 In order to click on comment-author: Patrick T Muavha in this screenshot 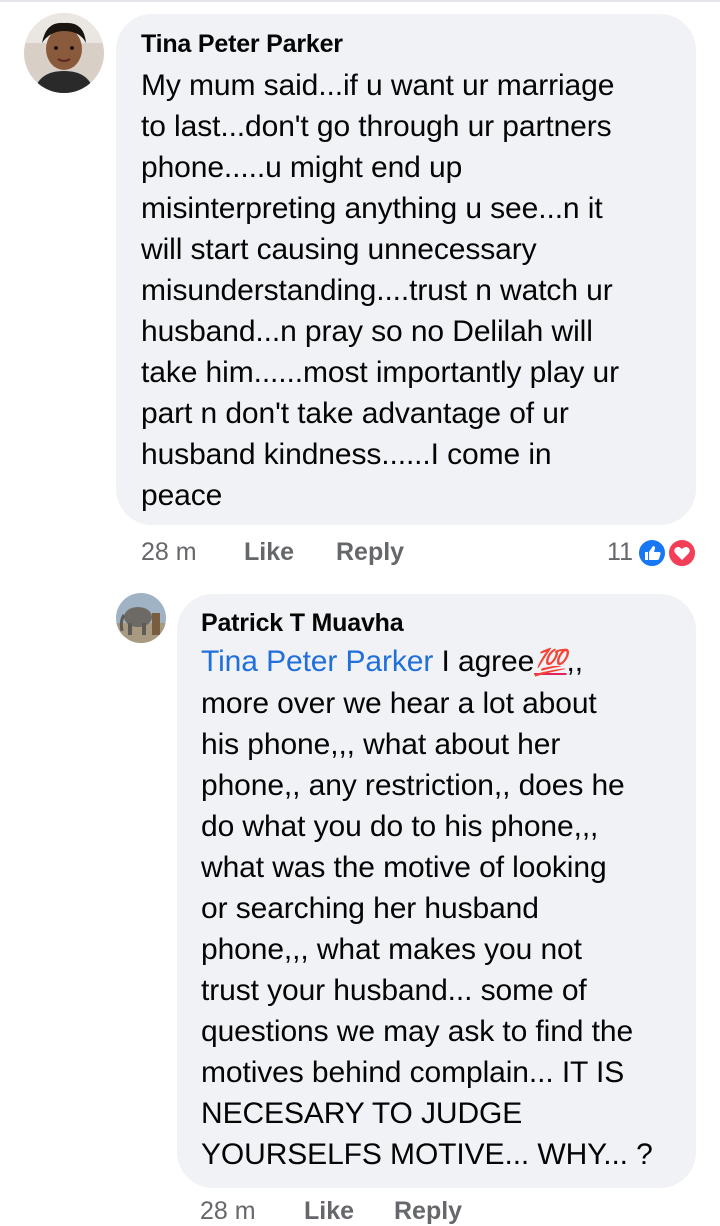, I will do `click(438, 623)`.